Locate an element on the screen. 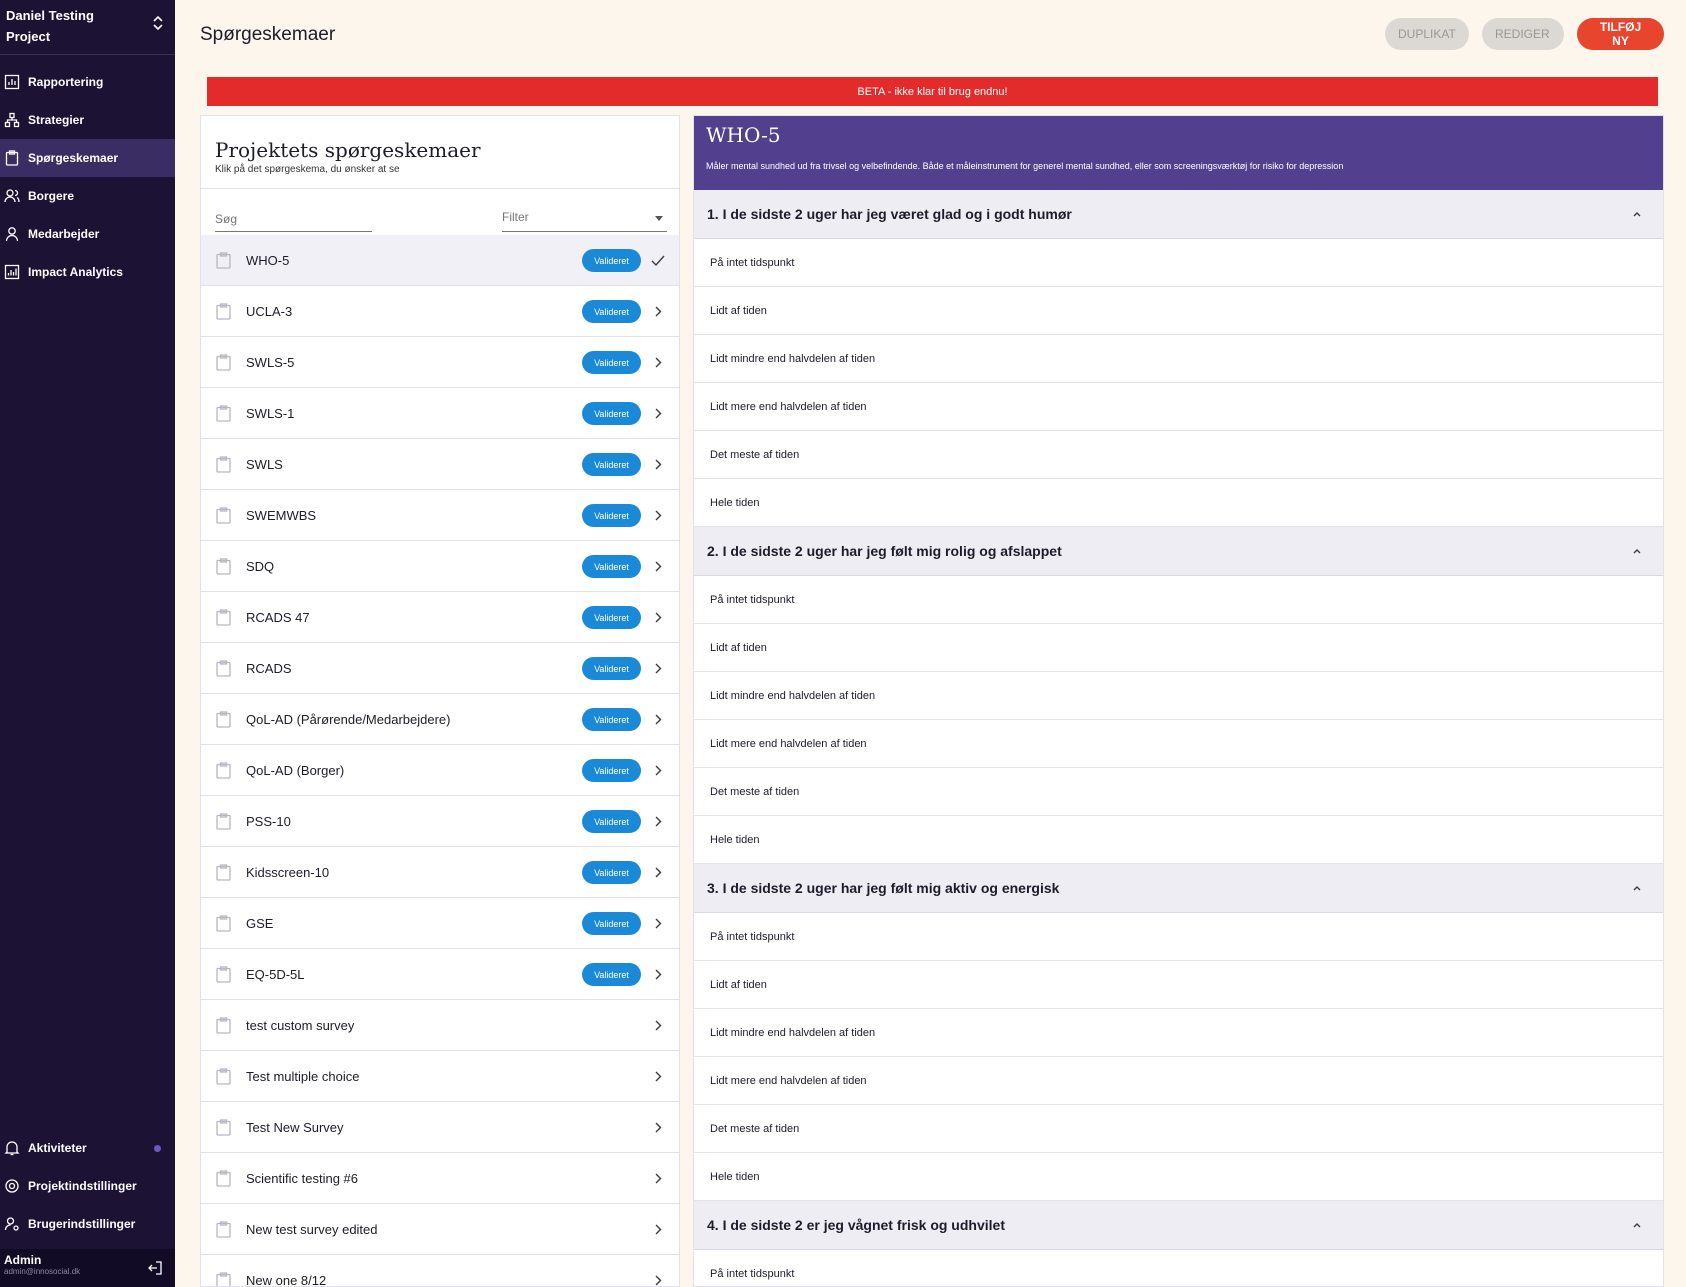 The height and width of the screenshot is (1287, 1686). survey-list-item: SWEMWBS Valideret is located at coordinates (440, 515).